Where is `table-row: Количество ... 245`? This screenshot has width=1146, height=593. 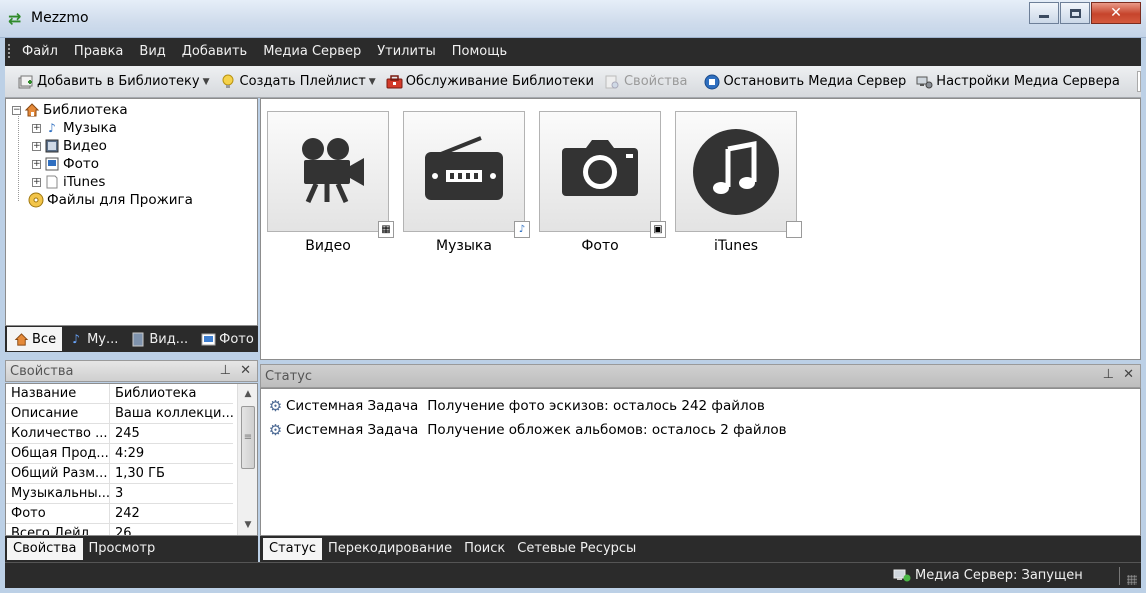 table-row: Количество ... 245 is located at coordinates (119, 434).